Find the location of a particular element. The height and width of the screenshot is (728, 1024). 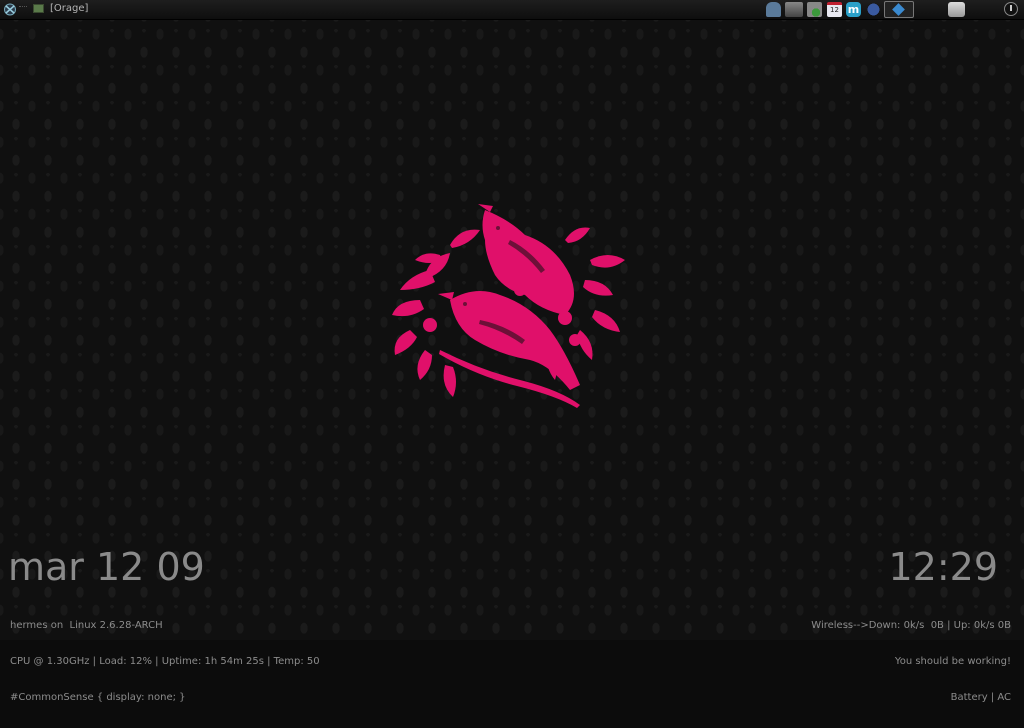

conky-host-line: hermes on Linux 2.6.28-ARCH is located at coordinates (86, 625).